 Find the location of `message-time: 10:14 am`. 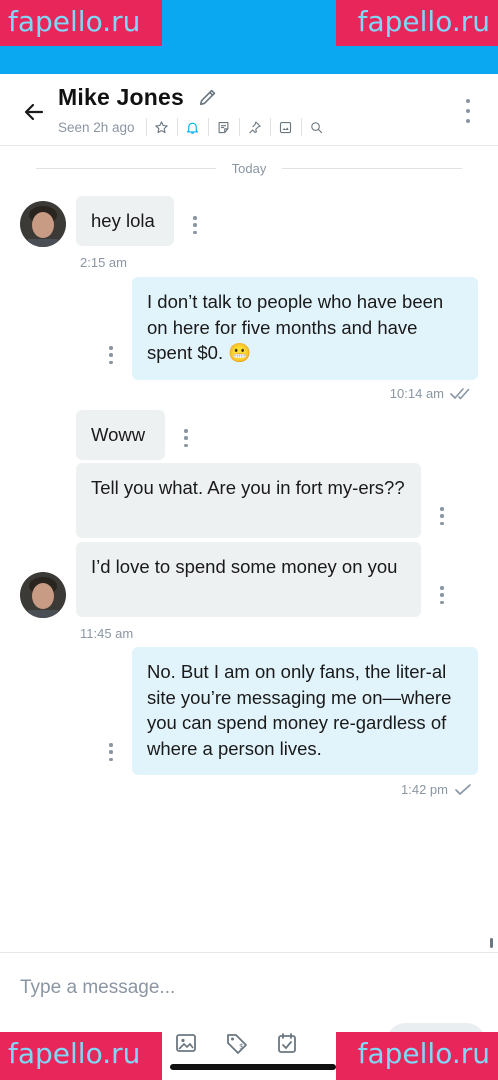

message-time: 10:14 am is located at coordinates (416, 393).